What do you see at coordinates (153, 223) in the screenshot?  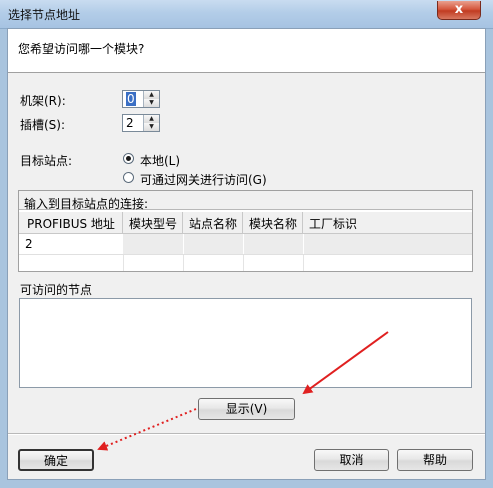 I see `col-module-type: 模块型号` at bounding box center [153, 223].